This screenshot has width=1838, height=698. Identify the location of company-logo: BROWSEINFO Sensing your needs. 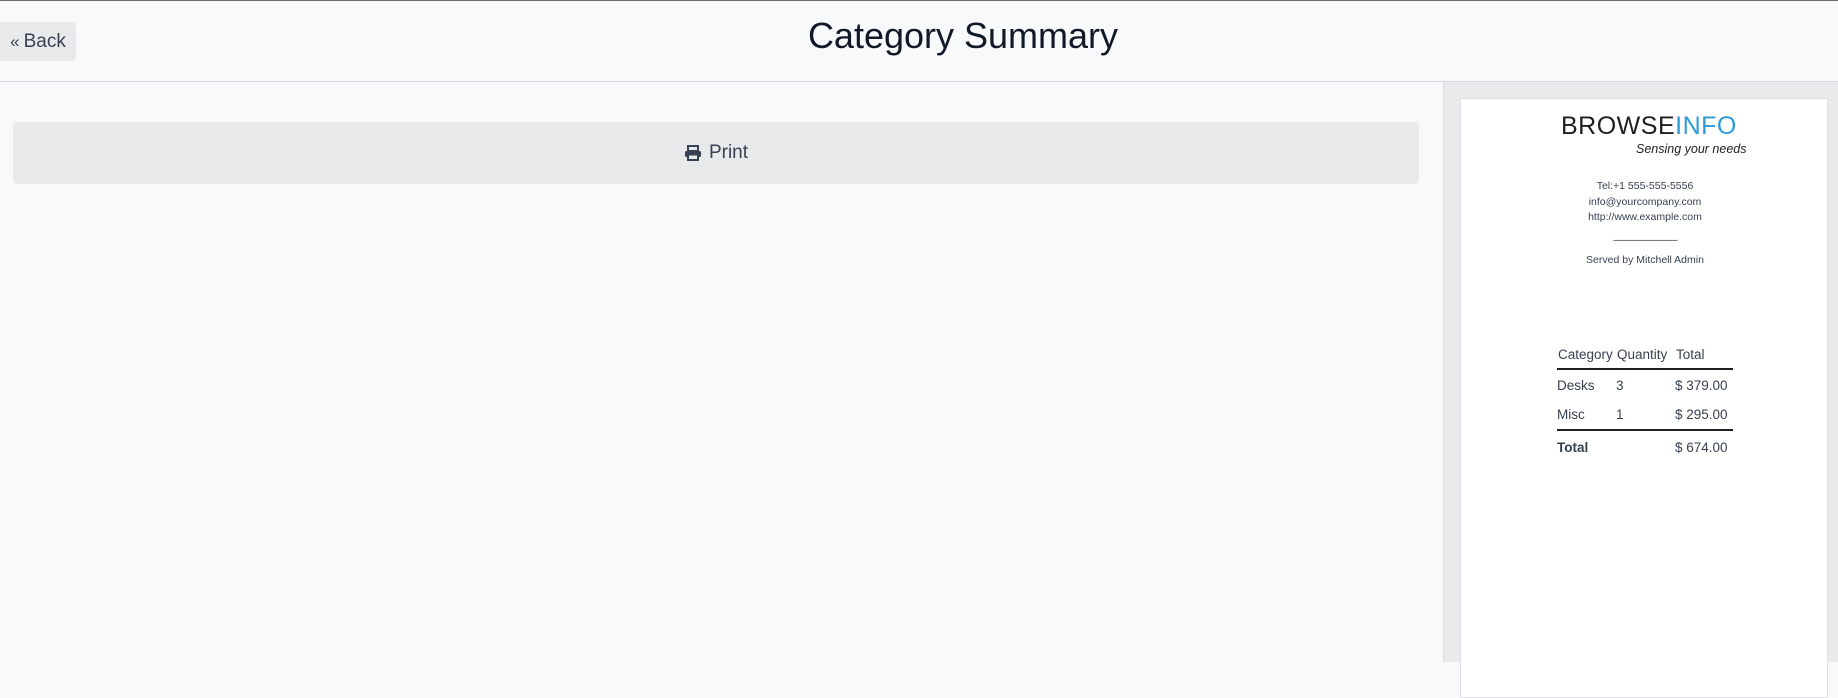
(1645, 137).